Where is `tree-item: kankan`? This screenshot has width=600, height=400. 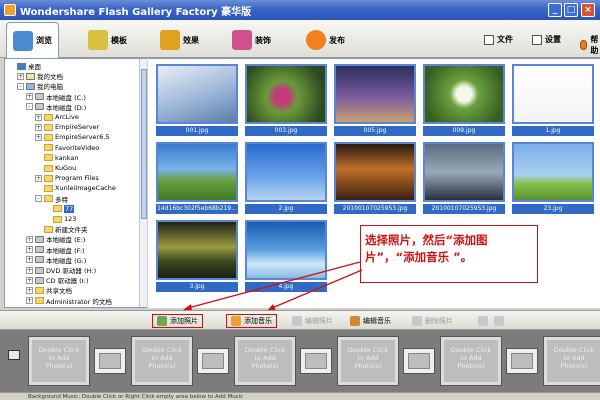
tree-item: kankan is located at coordinates (57, 158).